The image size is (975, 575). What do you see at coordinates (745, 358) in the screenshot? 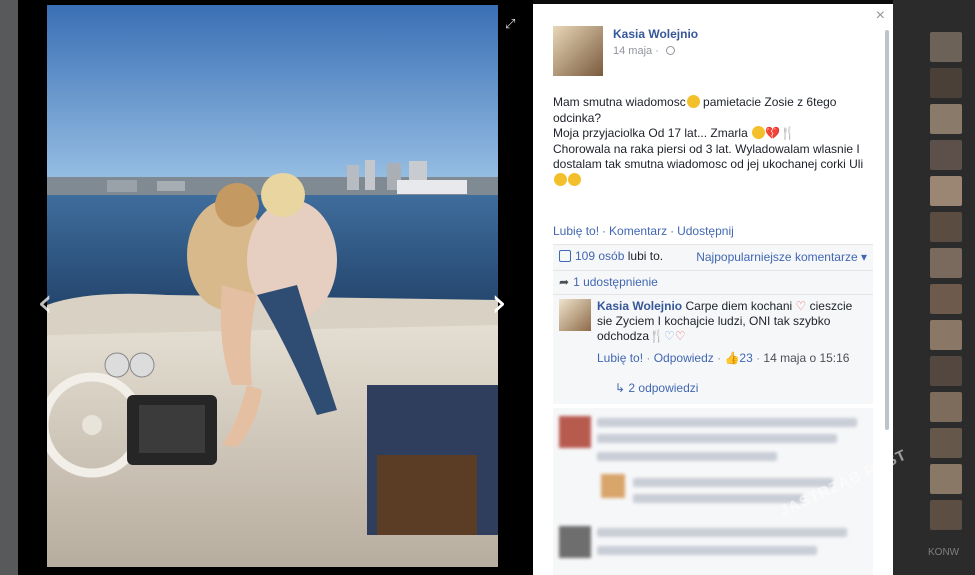
I see `comment-like-count: 23` at bounding box center [745, 358].